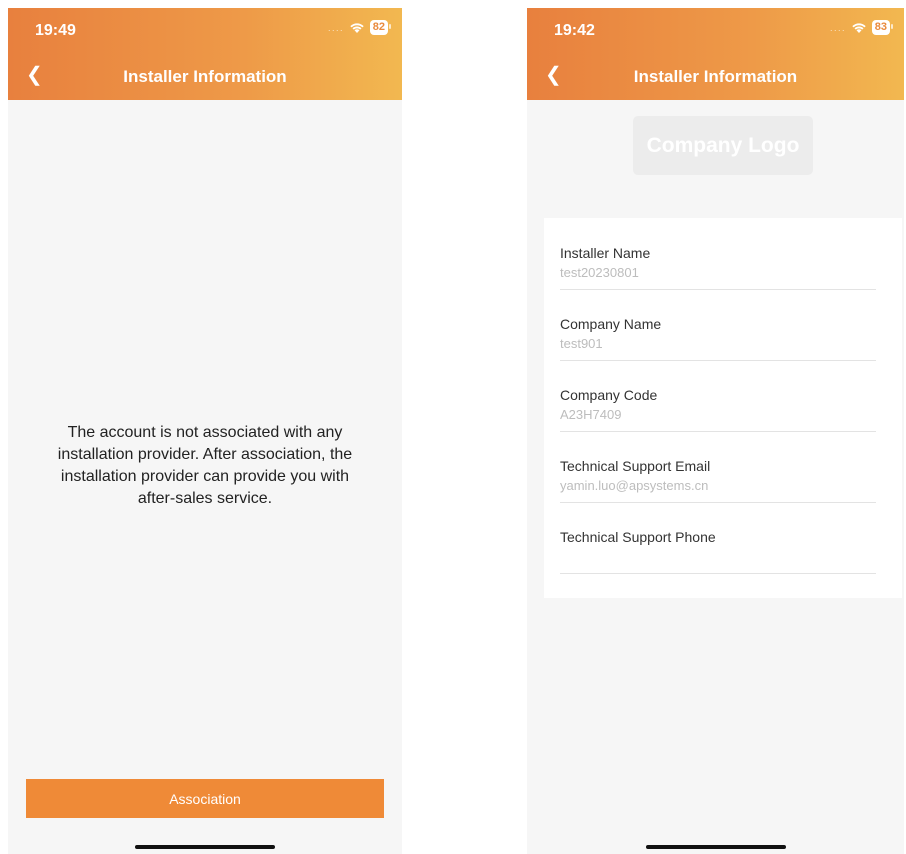 The width and height of the screenshot is (906, 854). I want to click on battery-icon: 82, so click(380, 27).